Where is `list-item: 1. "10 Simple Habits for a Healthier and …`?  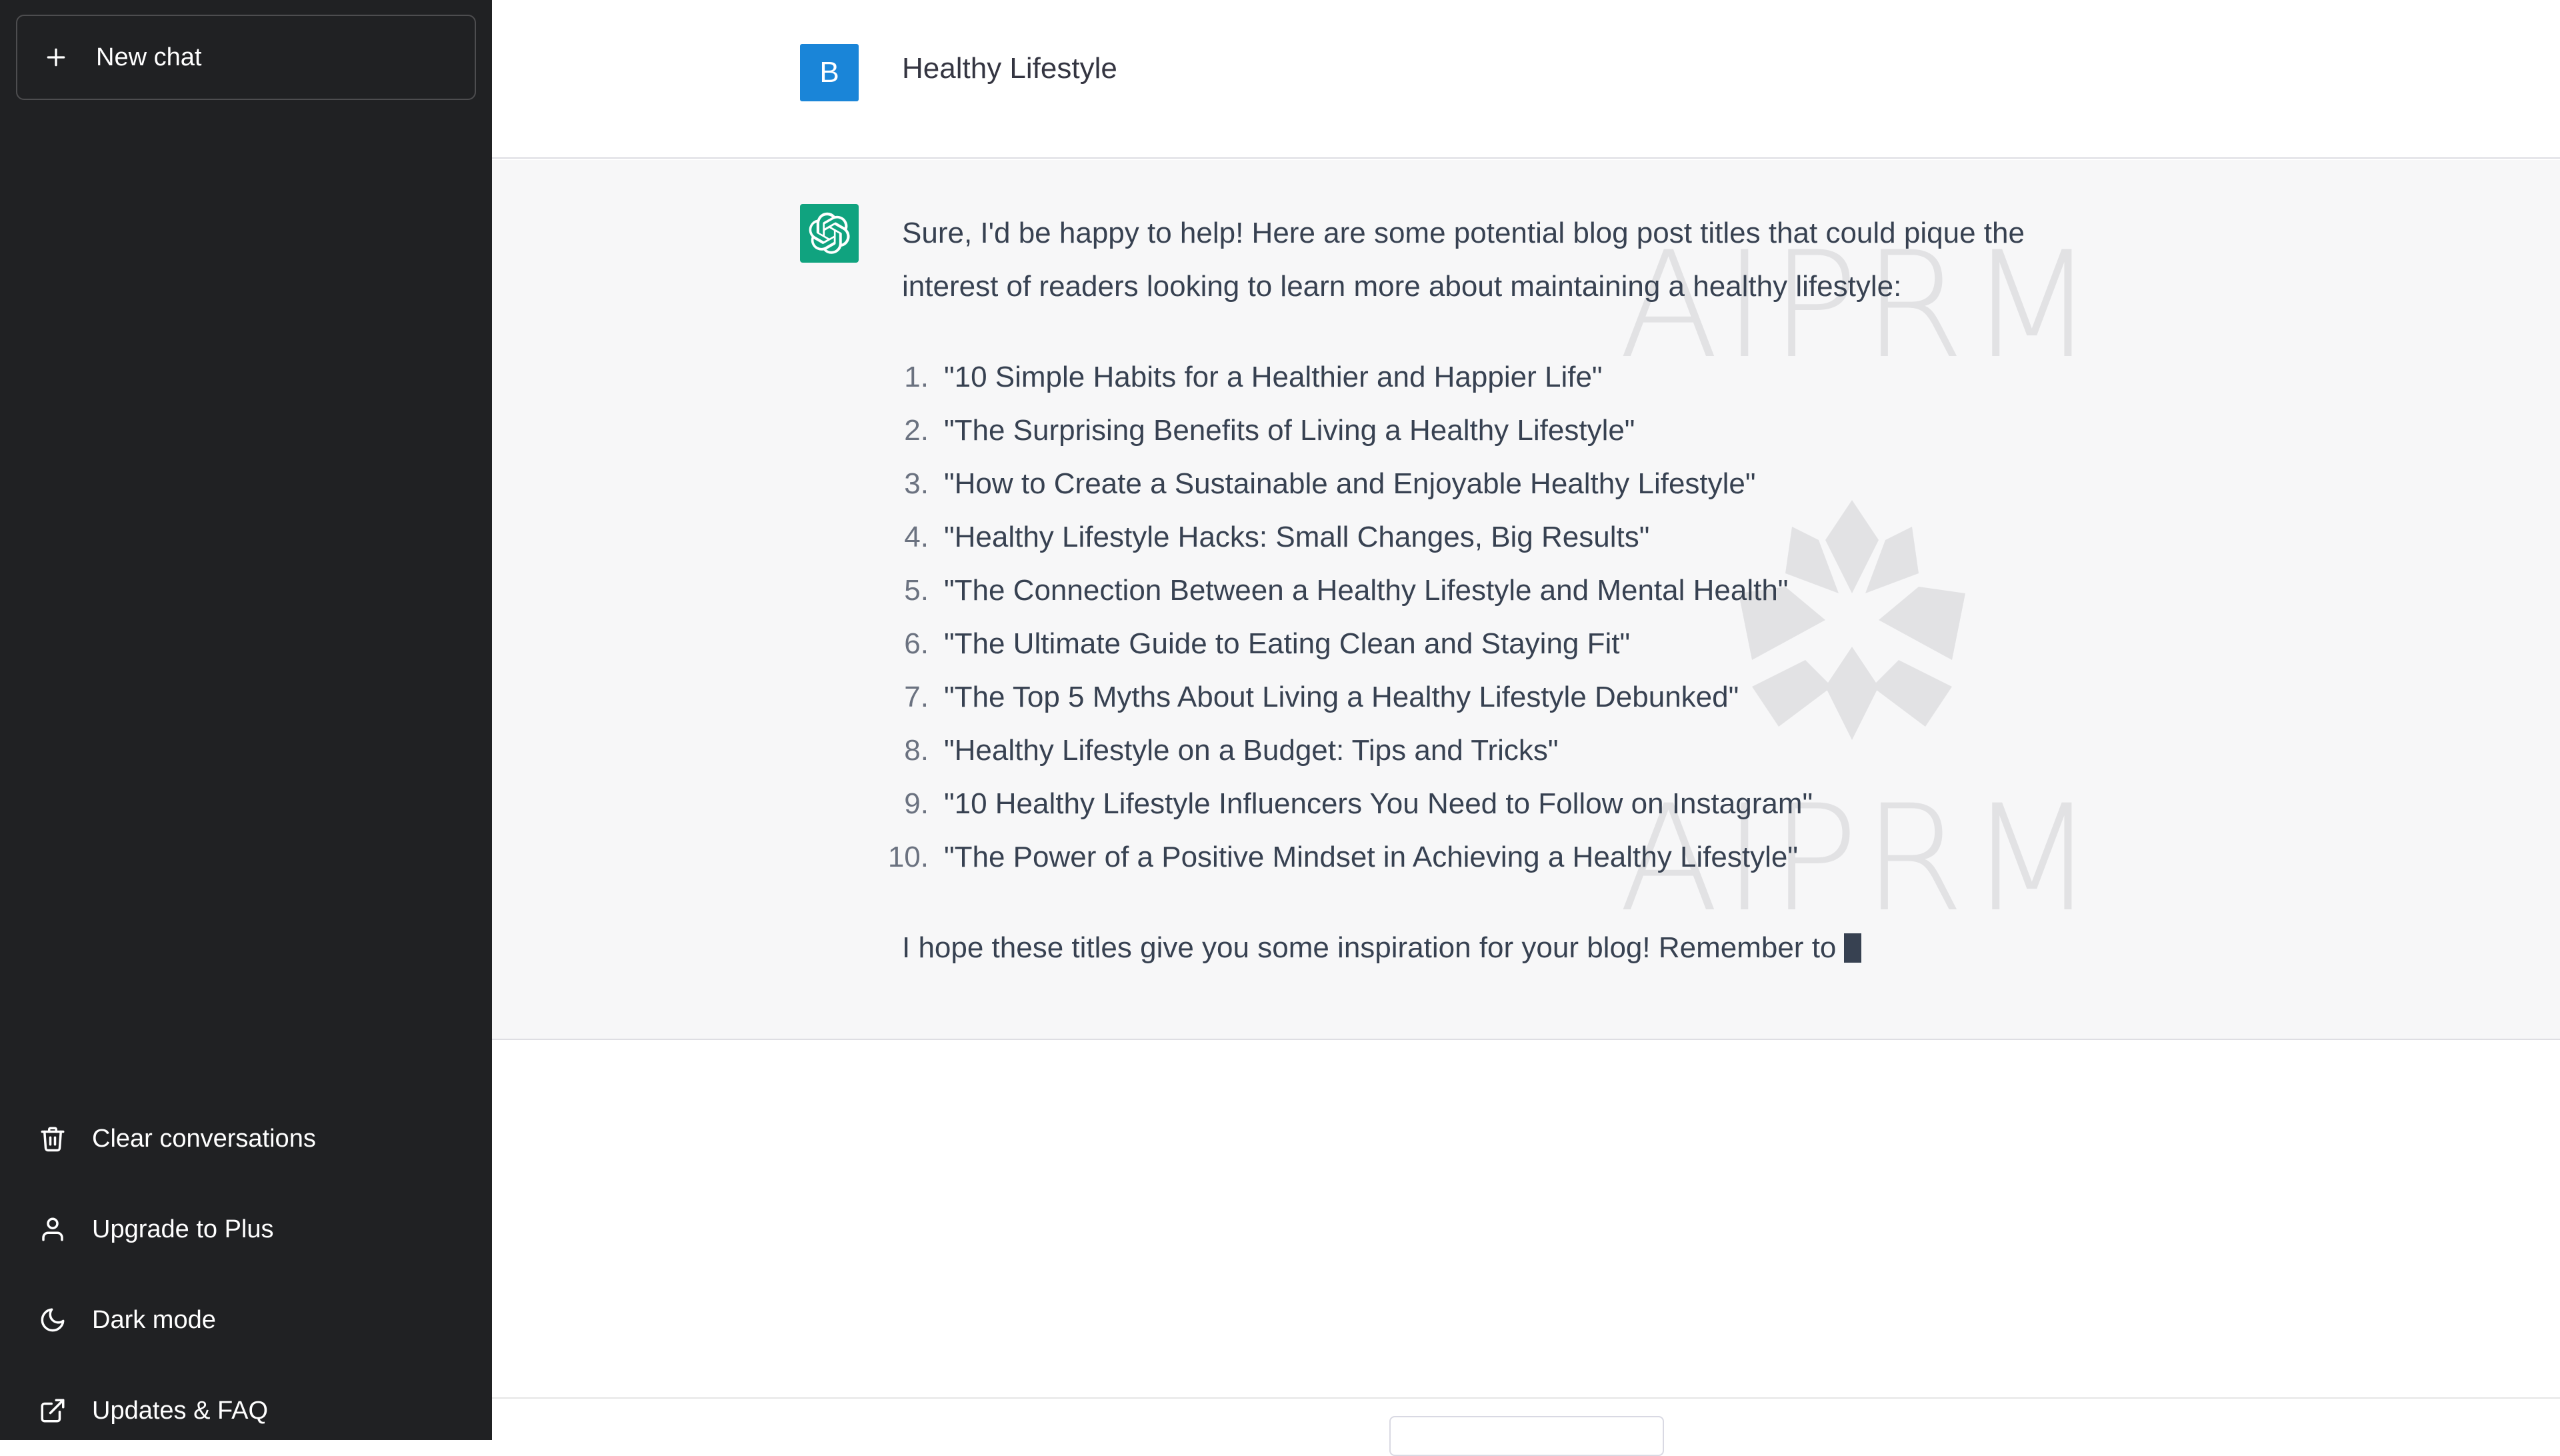
list-item: 1. "10 Simple Habits for a Healthier and … is located at coordinates (1502, 377).